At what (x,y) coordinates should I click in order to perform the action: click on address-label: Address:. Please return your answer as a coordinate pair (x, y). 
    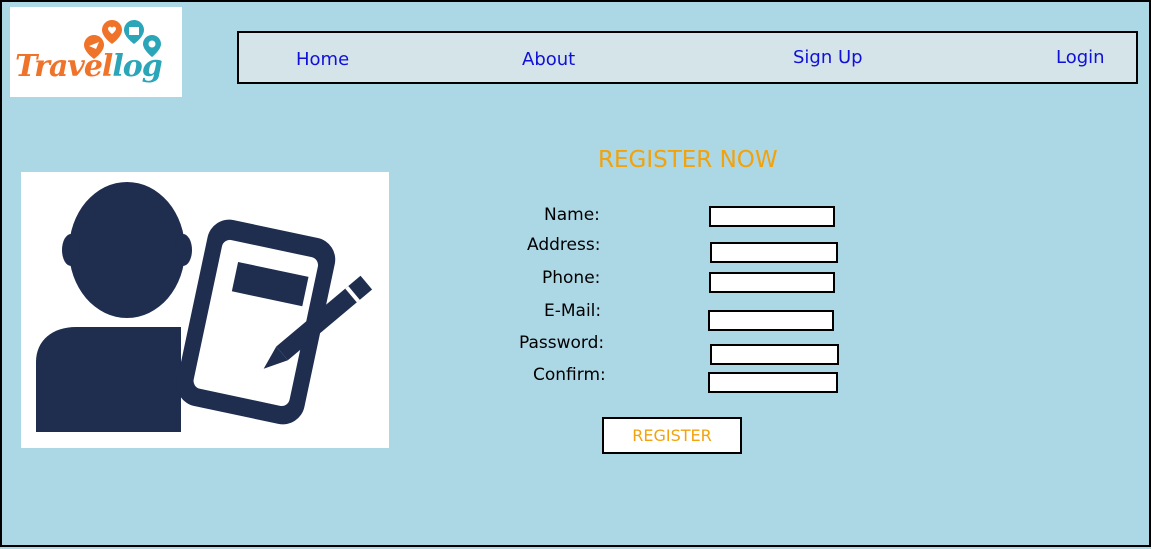
    Looking at the image, I should click on (564, 245).